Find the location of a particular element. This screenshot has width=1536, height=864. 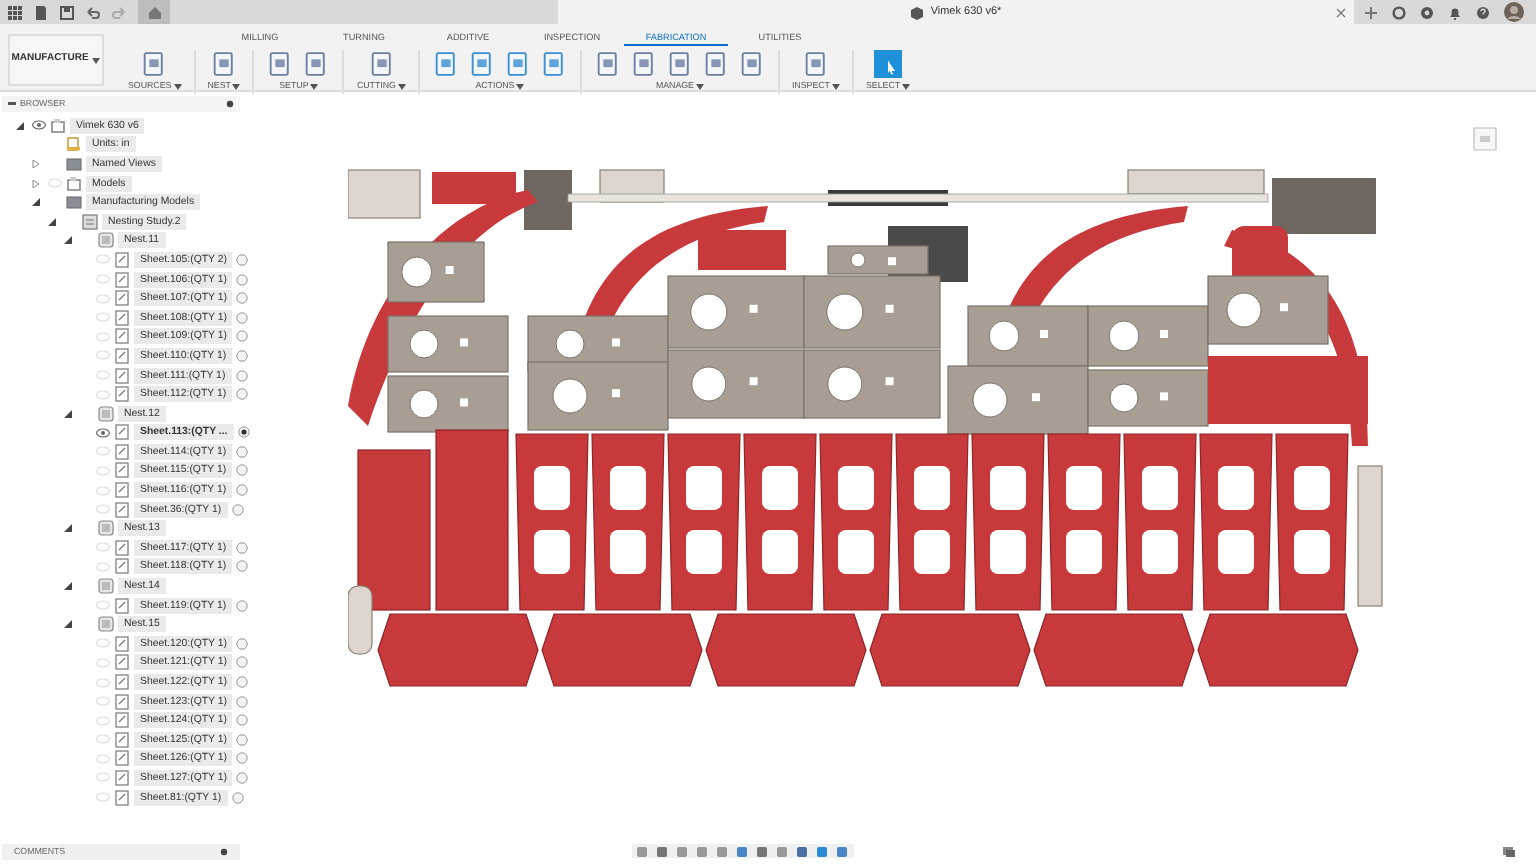

file-icon is located at coordinates (41, 12).